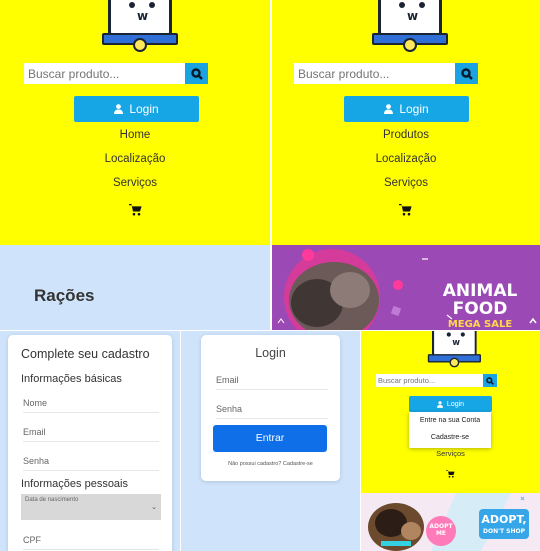  What do you see at coordinates (406, 287) in the screenshot?
I see `promo-banner-animal-food: ANIMAL FOOD MEGA SALE` at bounding box center [406, 287].